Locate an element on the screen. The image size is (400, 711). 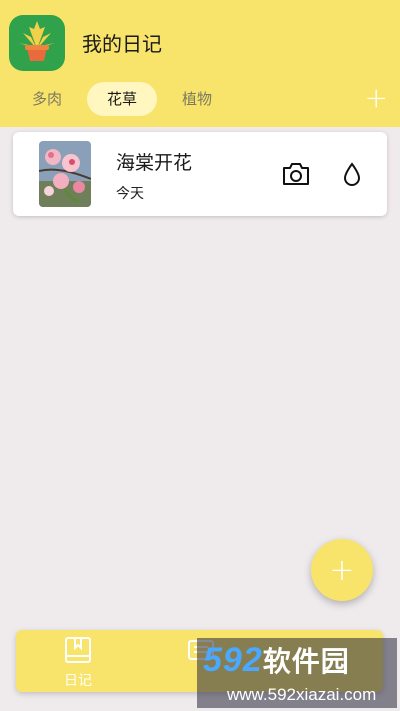
camera-icon is located at coordinates (296, 174).